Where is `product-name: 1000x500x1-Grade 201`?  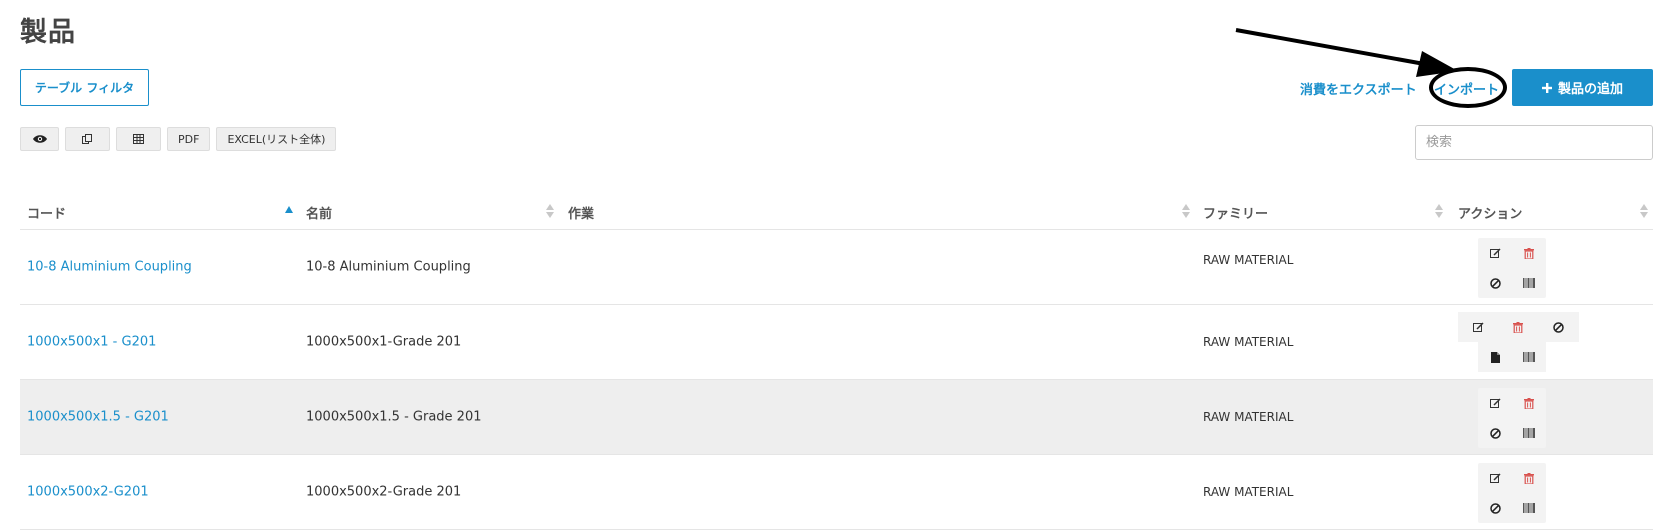
product-name: 1000x500x1-Grade 201 is located at coordinates (384, 342).